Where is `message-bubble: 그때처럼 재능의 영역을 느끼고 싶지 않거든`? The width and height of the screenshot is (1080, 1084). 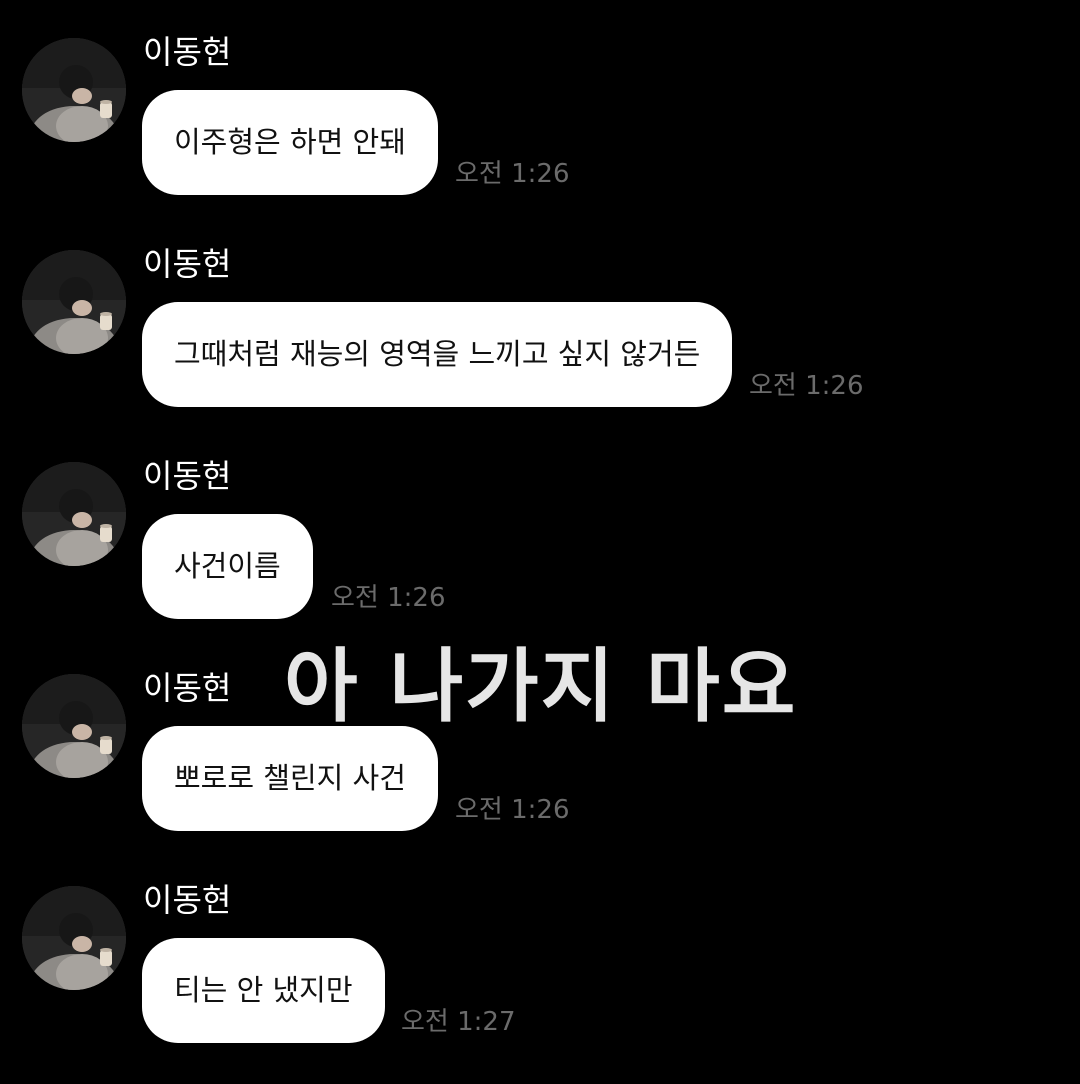
message-bubble: 그때처럼 재능의 영역을 느끼고 싶지 않거든 is located at coordinates (437, 354).